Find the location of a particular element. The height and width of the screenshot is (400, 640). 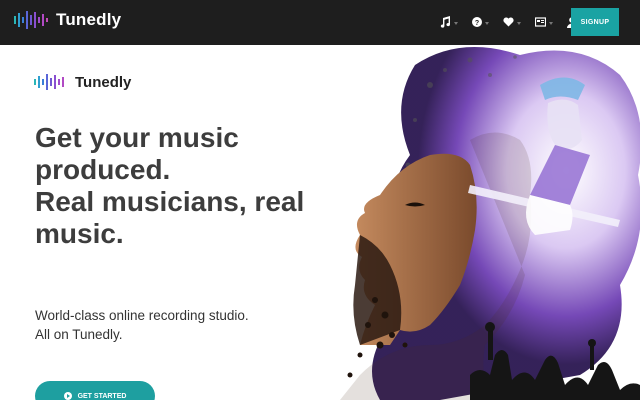

subtext-line: All on Tunedly. is located at coordinates (79, 334).